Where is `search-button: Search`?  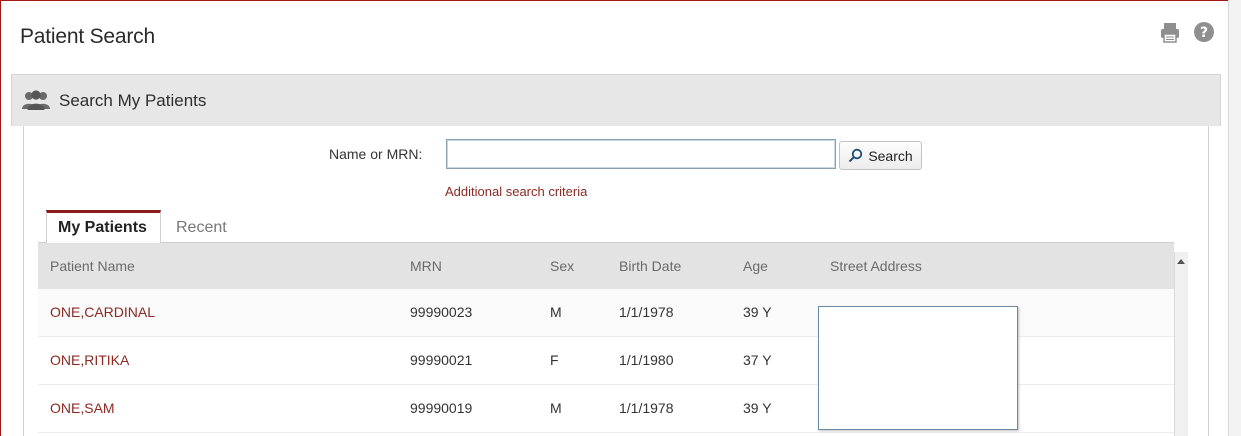
search-button: Search is located at coordinates (880, 155).